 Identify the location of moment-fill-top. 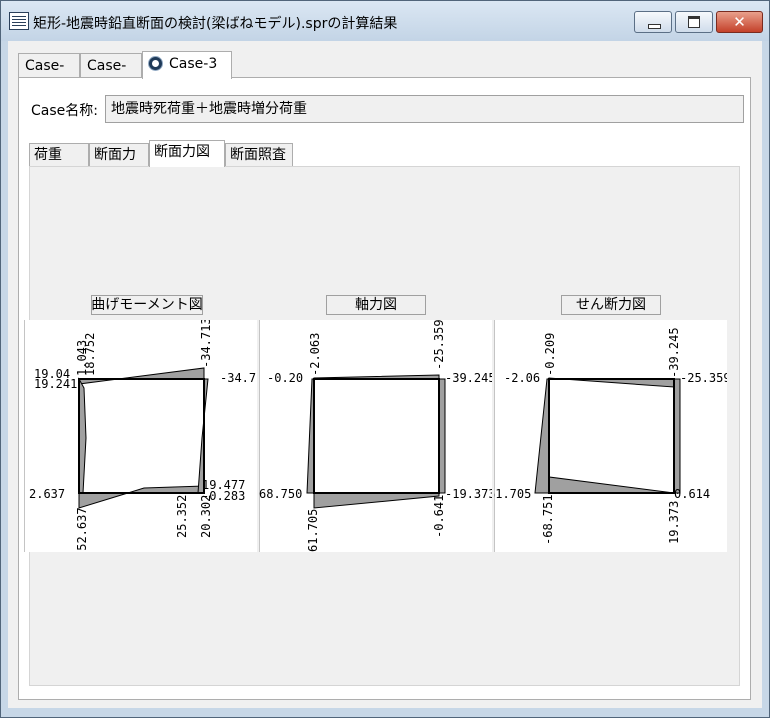
(141, 376).